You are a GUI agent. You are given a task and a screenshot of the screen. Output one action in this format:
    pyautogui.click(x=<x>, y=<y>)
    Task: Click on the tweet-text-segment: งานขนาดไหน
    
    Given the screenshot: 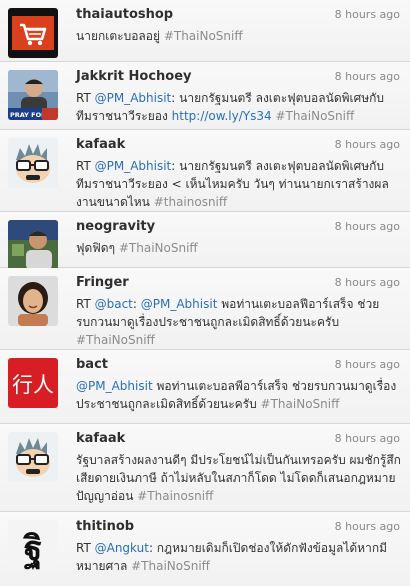 What is the action you would take?
    pyautogui.click(x=115, y=202)
    